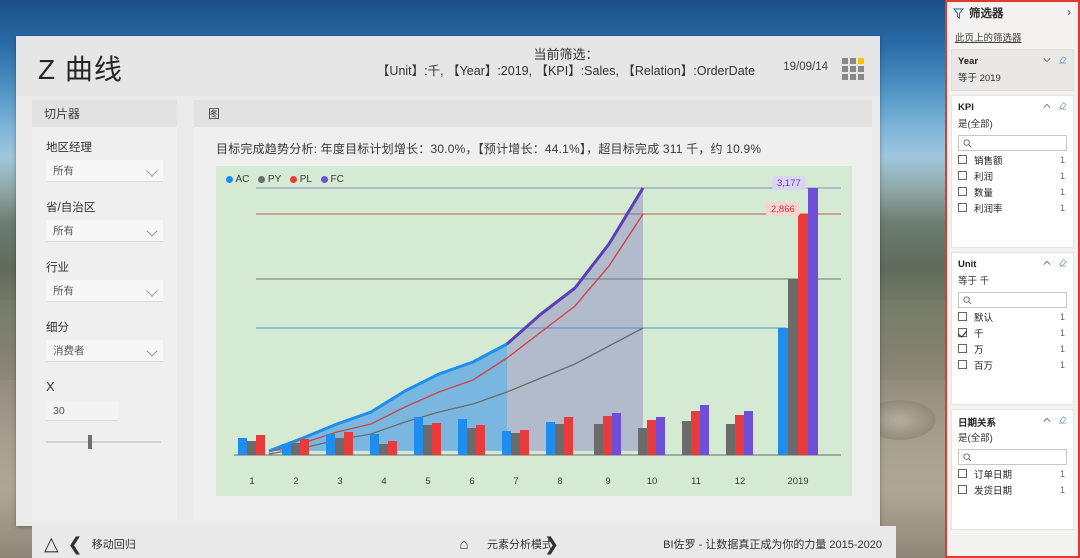  What do you see at coordinates (1012, 489) in the screenshot?
I see `filter-option: 发货日期 1` at bounding box center [1012, 489].